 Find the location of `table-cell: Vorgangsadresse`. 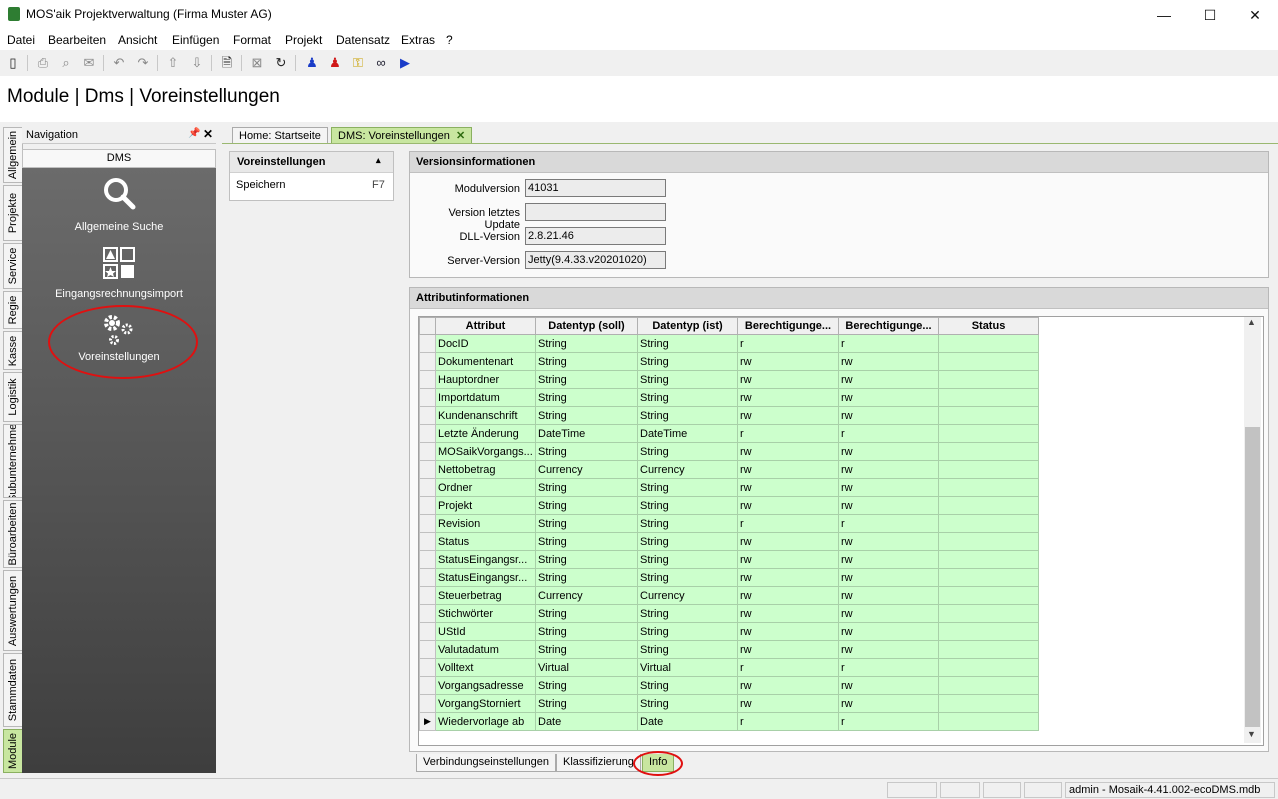

table-cell: Vorgangsadresse is located at coordinates (485, 685).